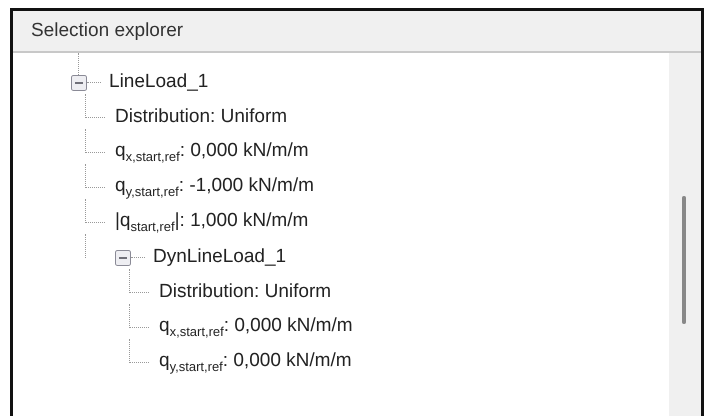 The width and height of the screenshot is (707, 416). Describe the element at coordinates (214, 187) in the screenshot. I see `tree-item: q$_{y,start,ref}$: -1,000 kN/m/m` at that location.